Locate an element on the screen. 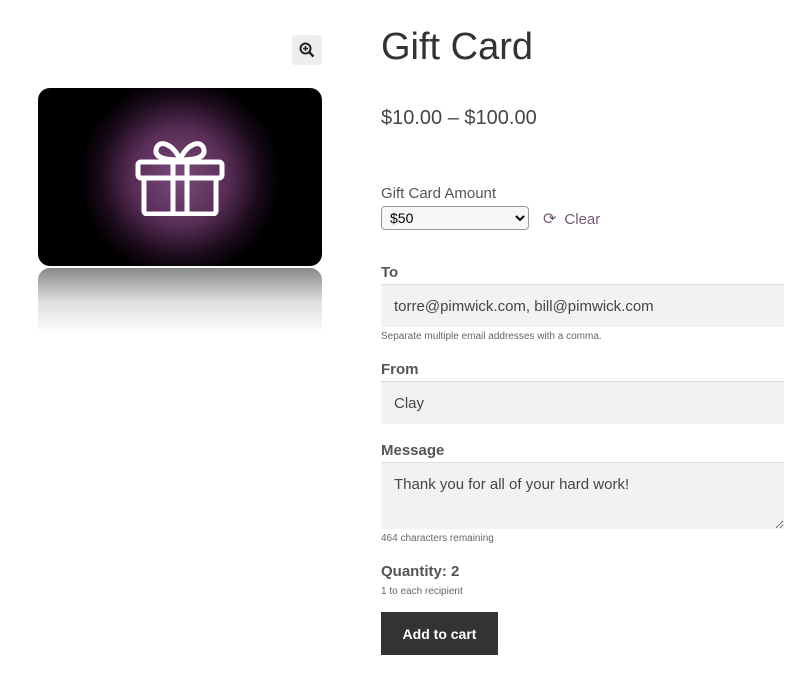 This screenshot has height=685, width=800. amount-select: $50 is located at coordinates (455, 218).